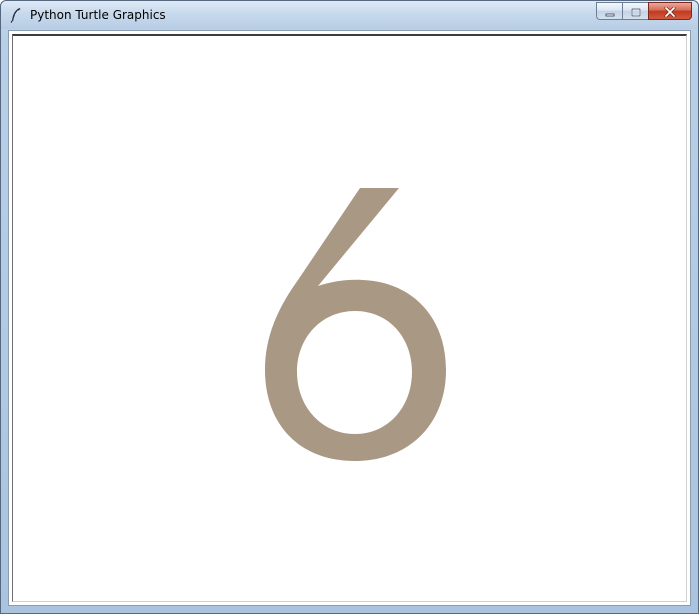  I want to click on close-icon, so click(670, 11).